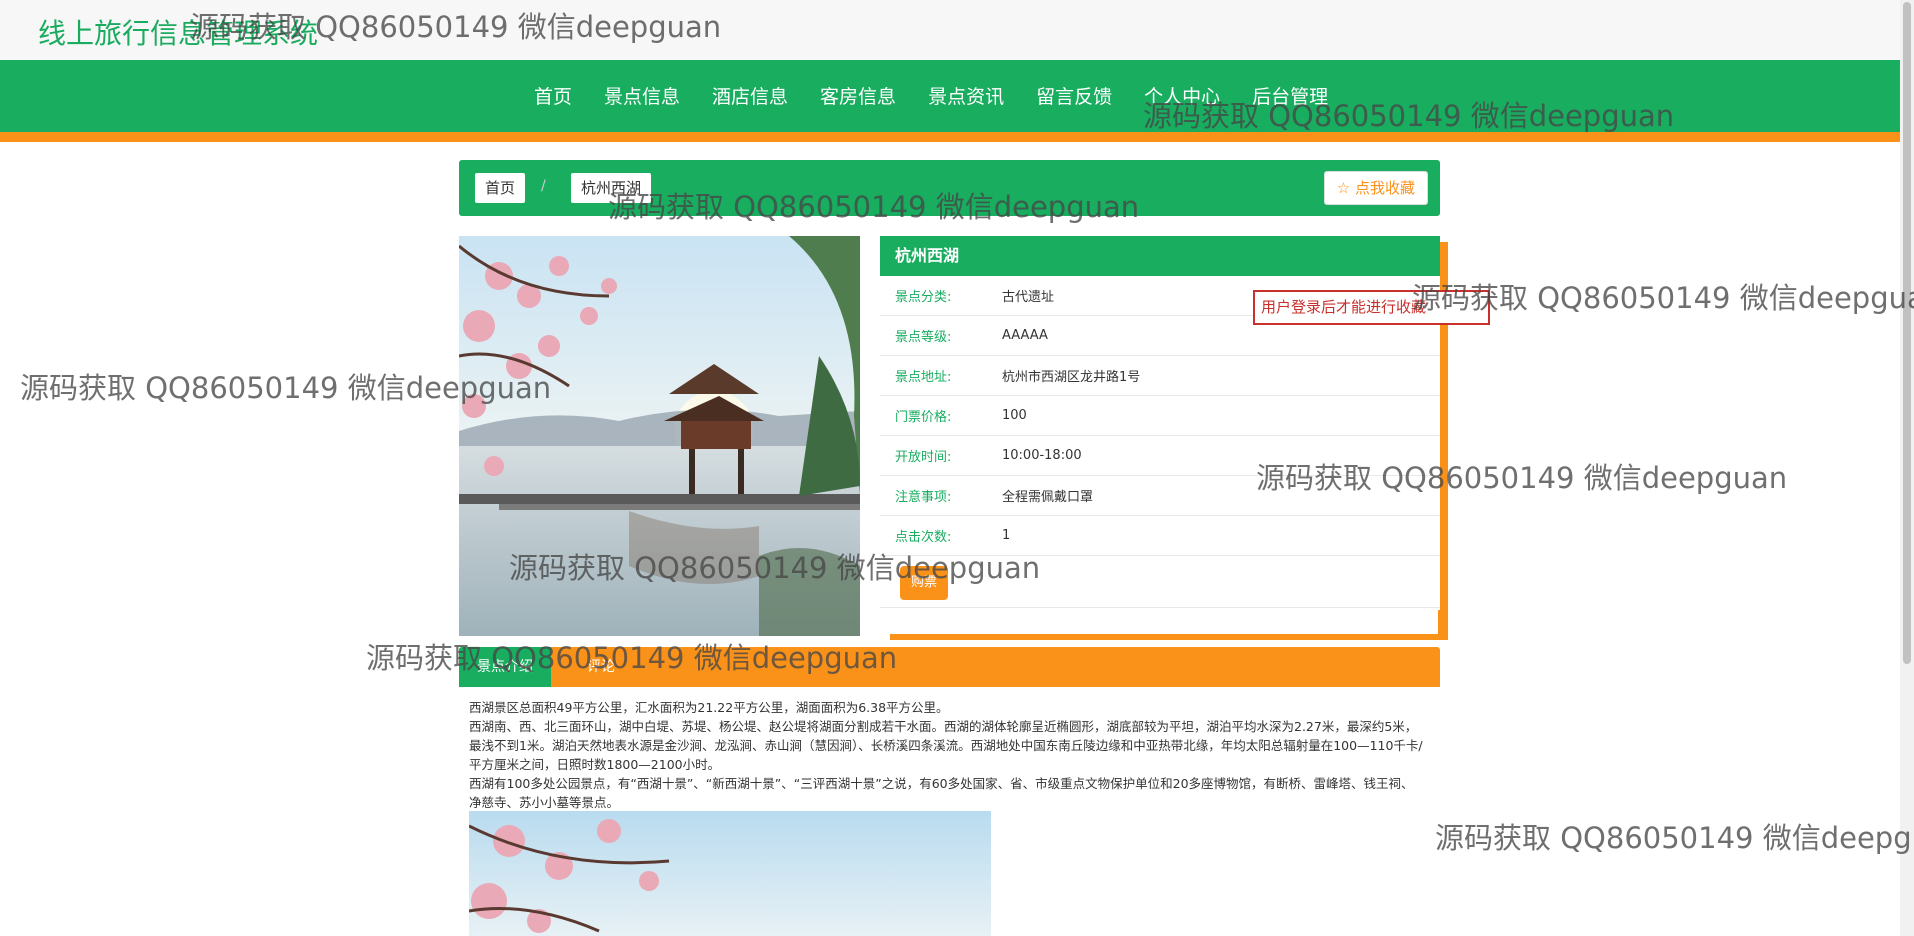 The image size is (1914, 936). I want to click on info-row-notes: 注意事项: 全程需佩戴口罩, so click(1160, 496).